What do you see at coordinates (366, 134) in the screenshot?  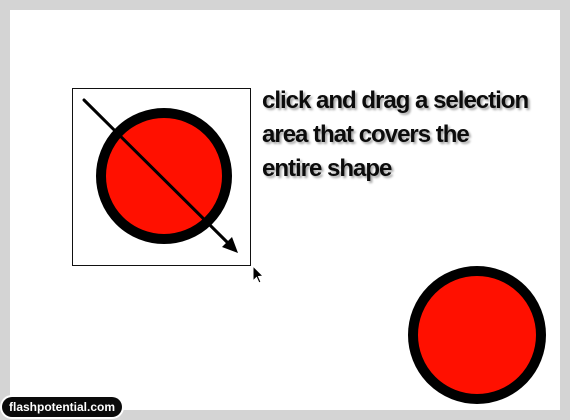 I see `instruction-line-2: area that covers the` at bounding box center [366, 134].